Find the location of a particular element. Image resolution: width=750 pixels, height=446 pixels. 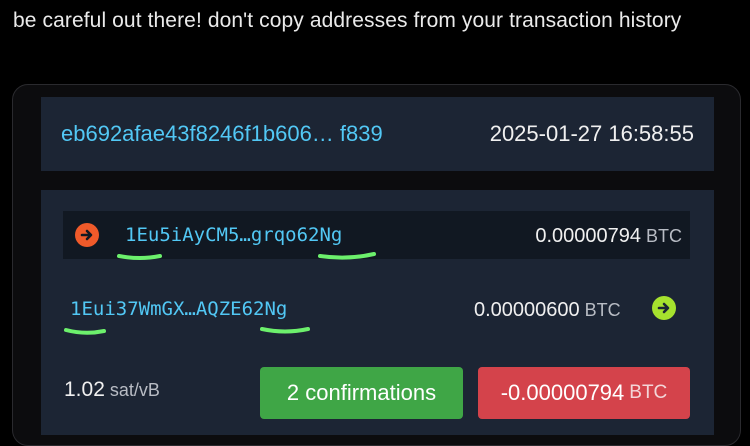

confirmations-label: 2 confirmations is located at coordinates (361, 392).